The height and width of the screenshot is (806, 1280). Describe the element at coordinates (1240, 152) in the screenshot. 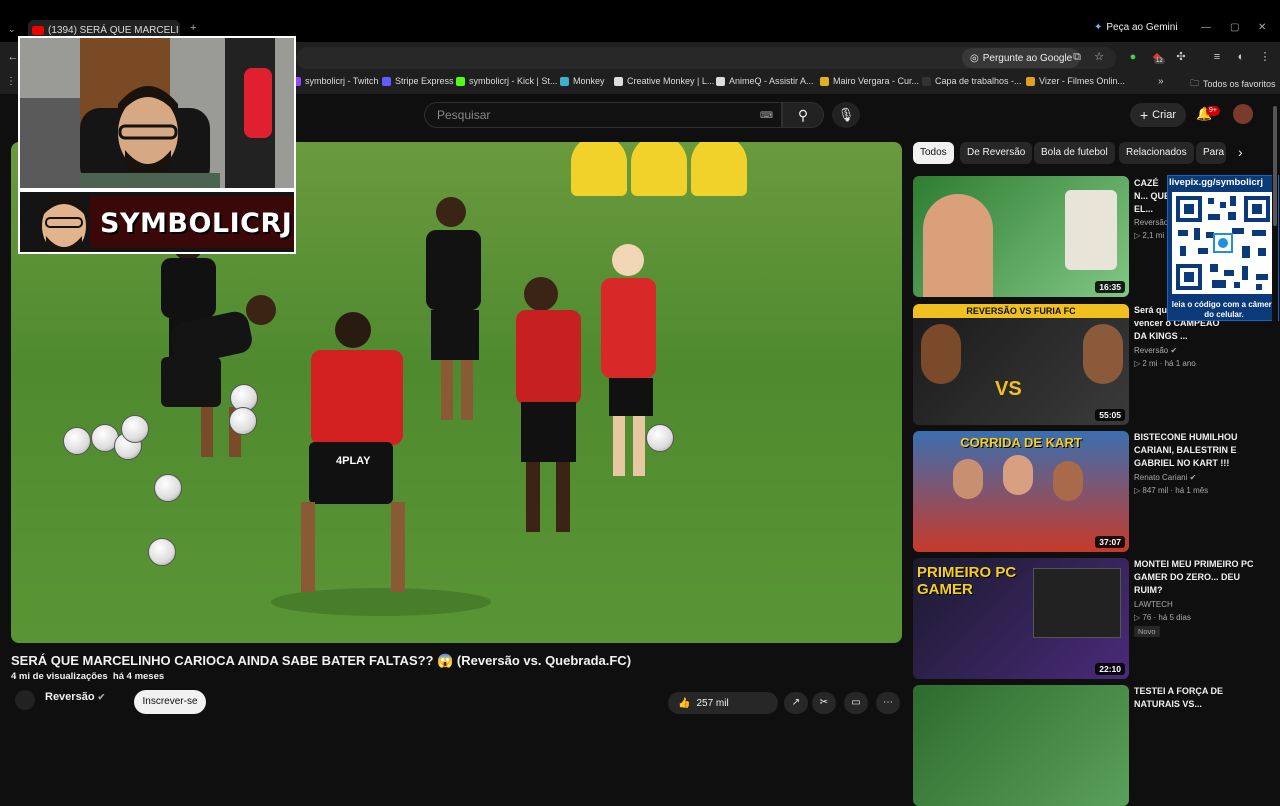

I see `chips-next-icon: ›` at that location.